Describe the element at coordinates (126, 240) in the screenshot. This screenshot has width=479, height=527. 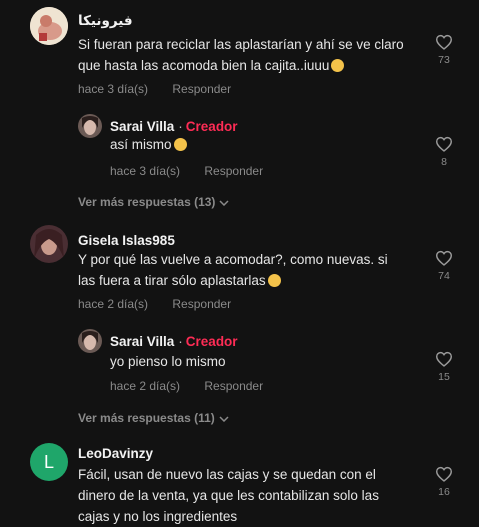
I see `comment-username: Gisela Islas985` at that location.